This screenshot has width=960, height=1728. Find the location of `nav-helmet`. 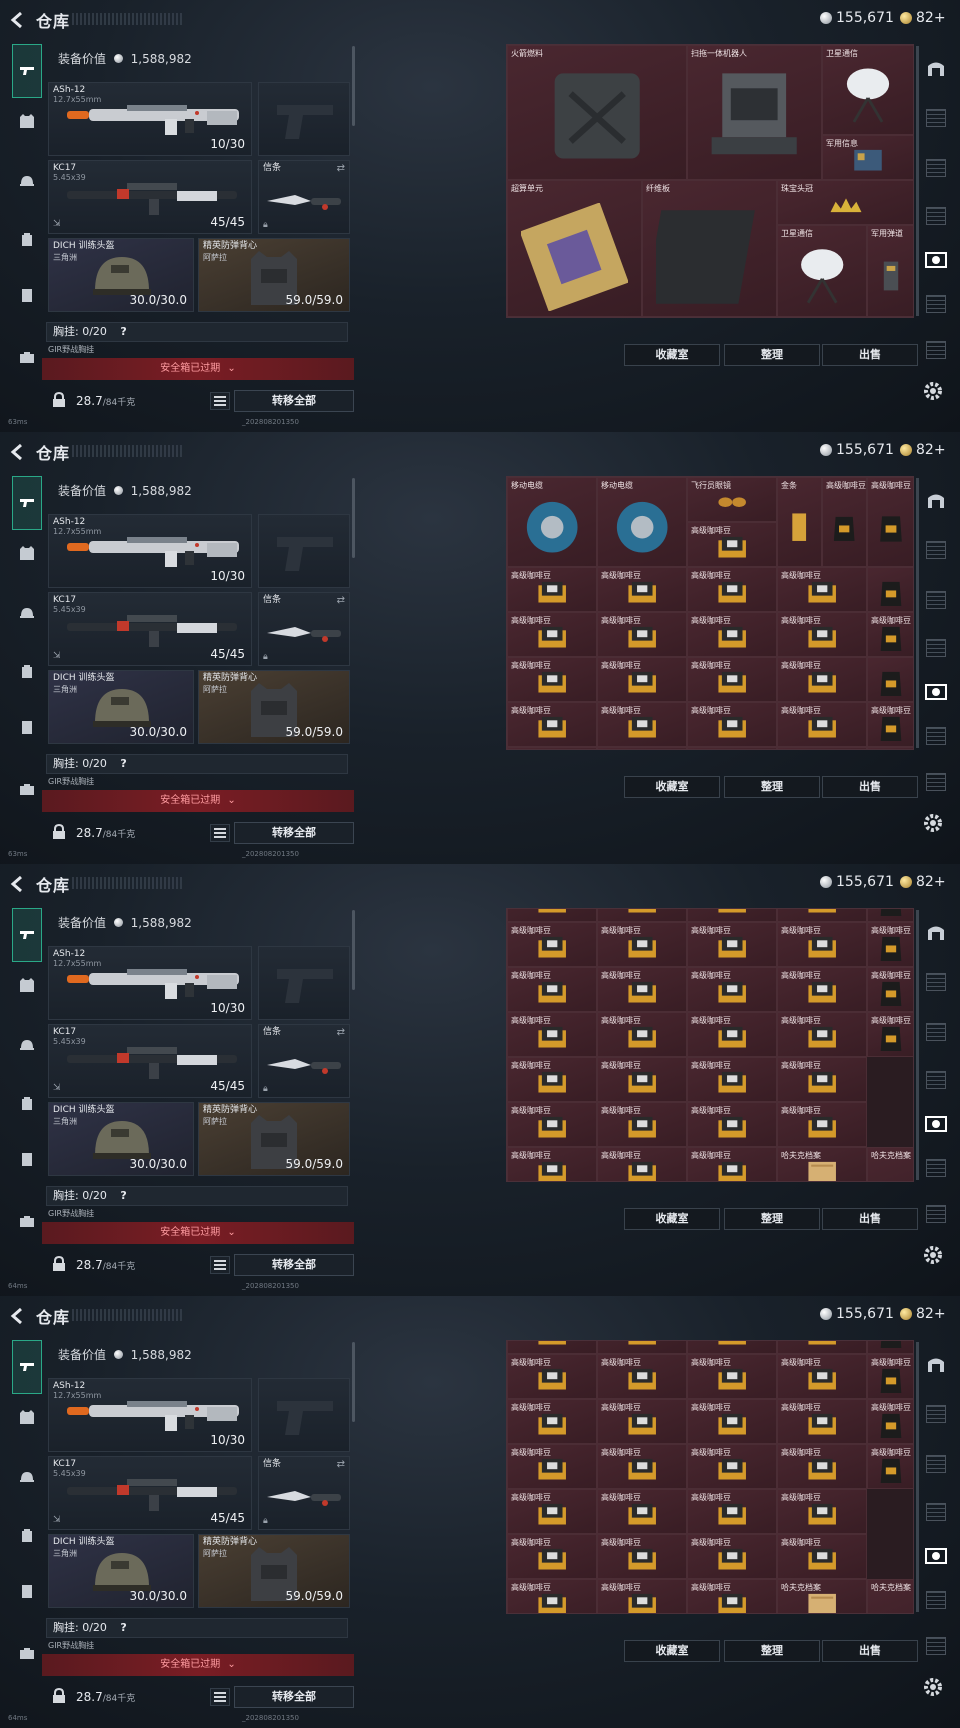

nav-helmet is located at coordinates (27, 1045).